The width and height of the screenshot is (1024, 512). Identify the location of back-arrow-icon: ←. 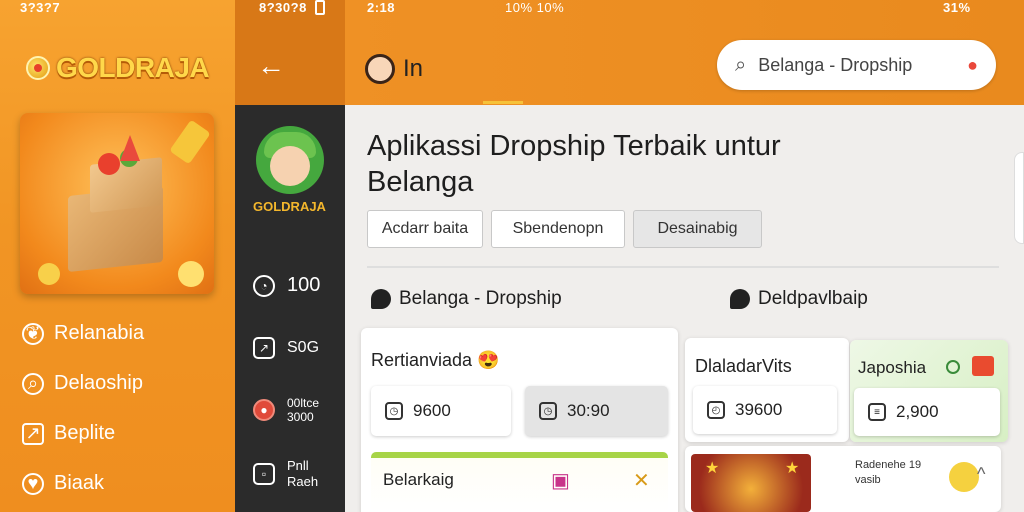
(271, 66).